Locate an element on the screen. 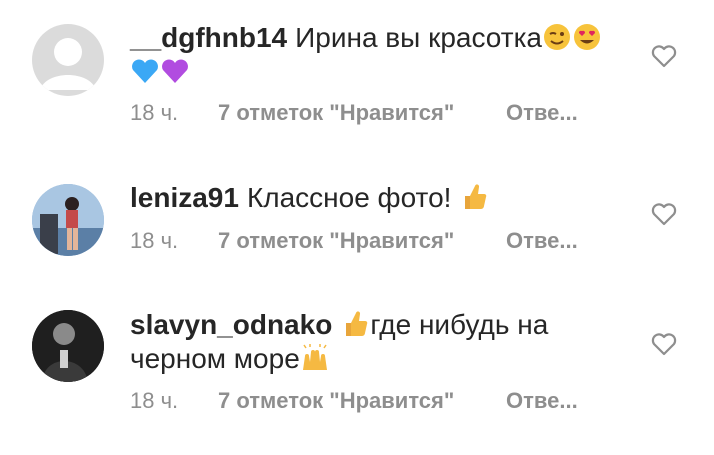 The image size is (714, 455). comment-text: leniza91 Классное фото! is located at coordinates (380, 198).